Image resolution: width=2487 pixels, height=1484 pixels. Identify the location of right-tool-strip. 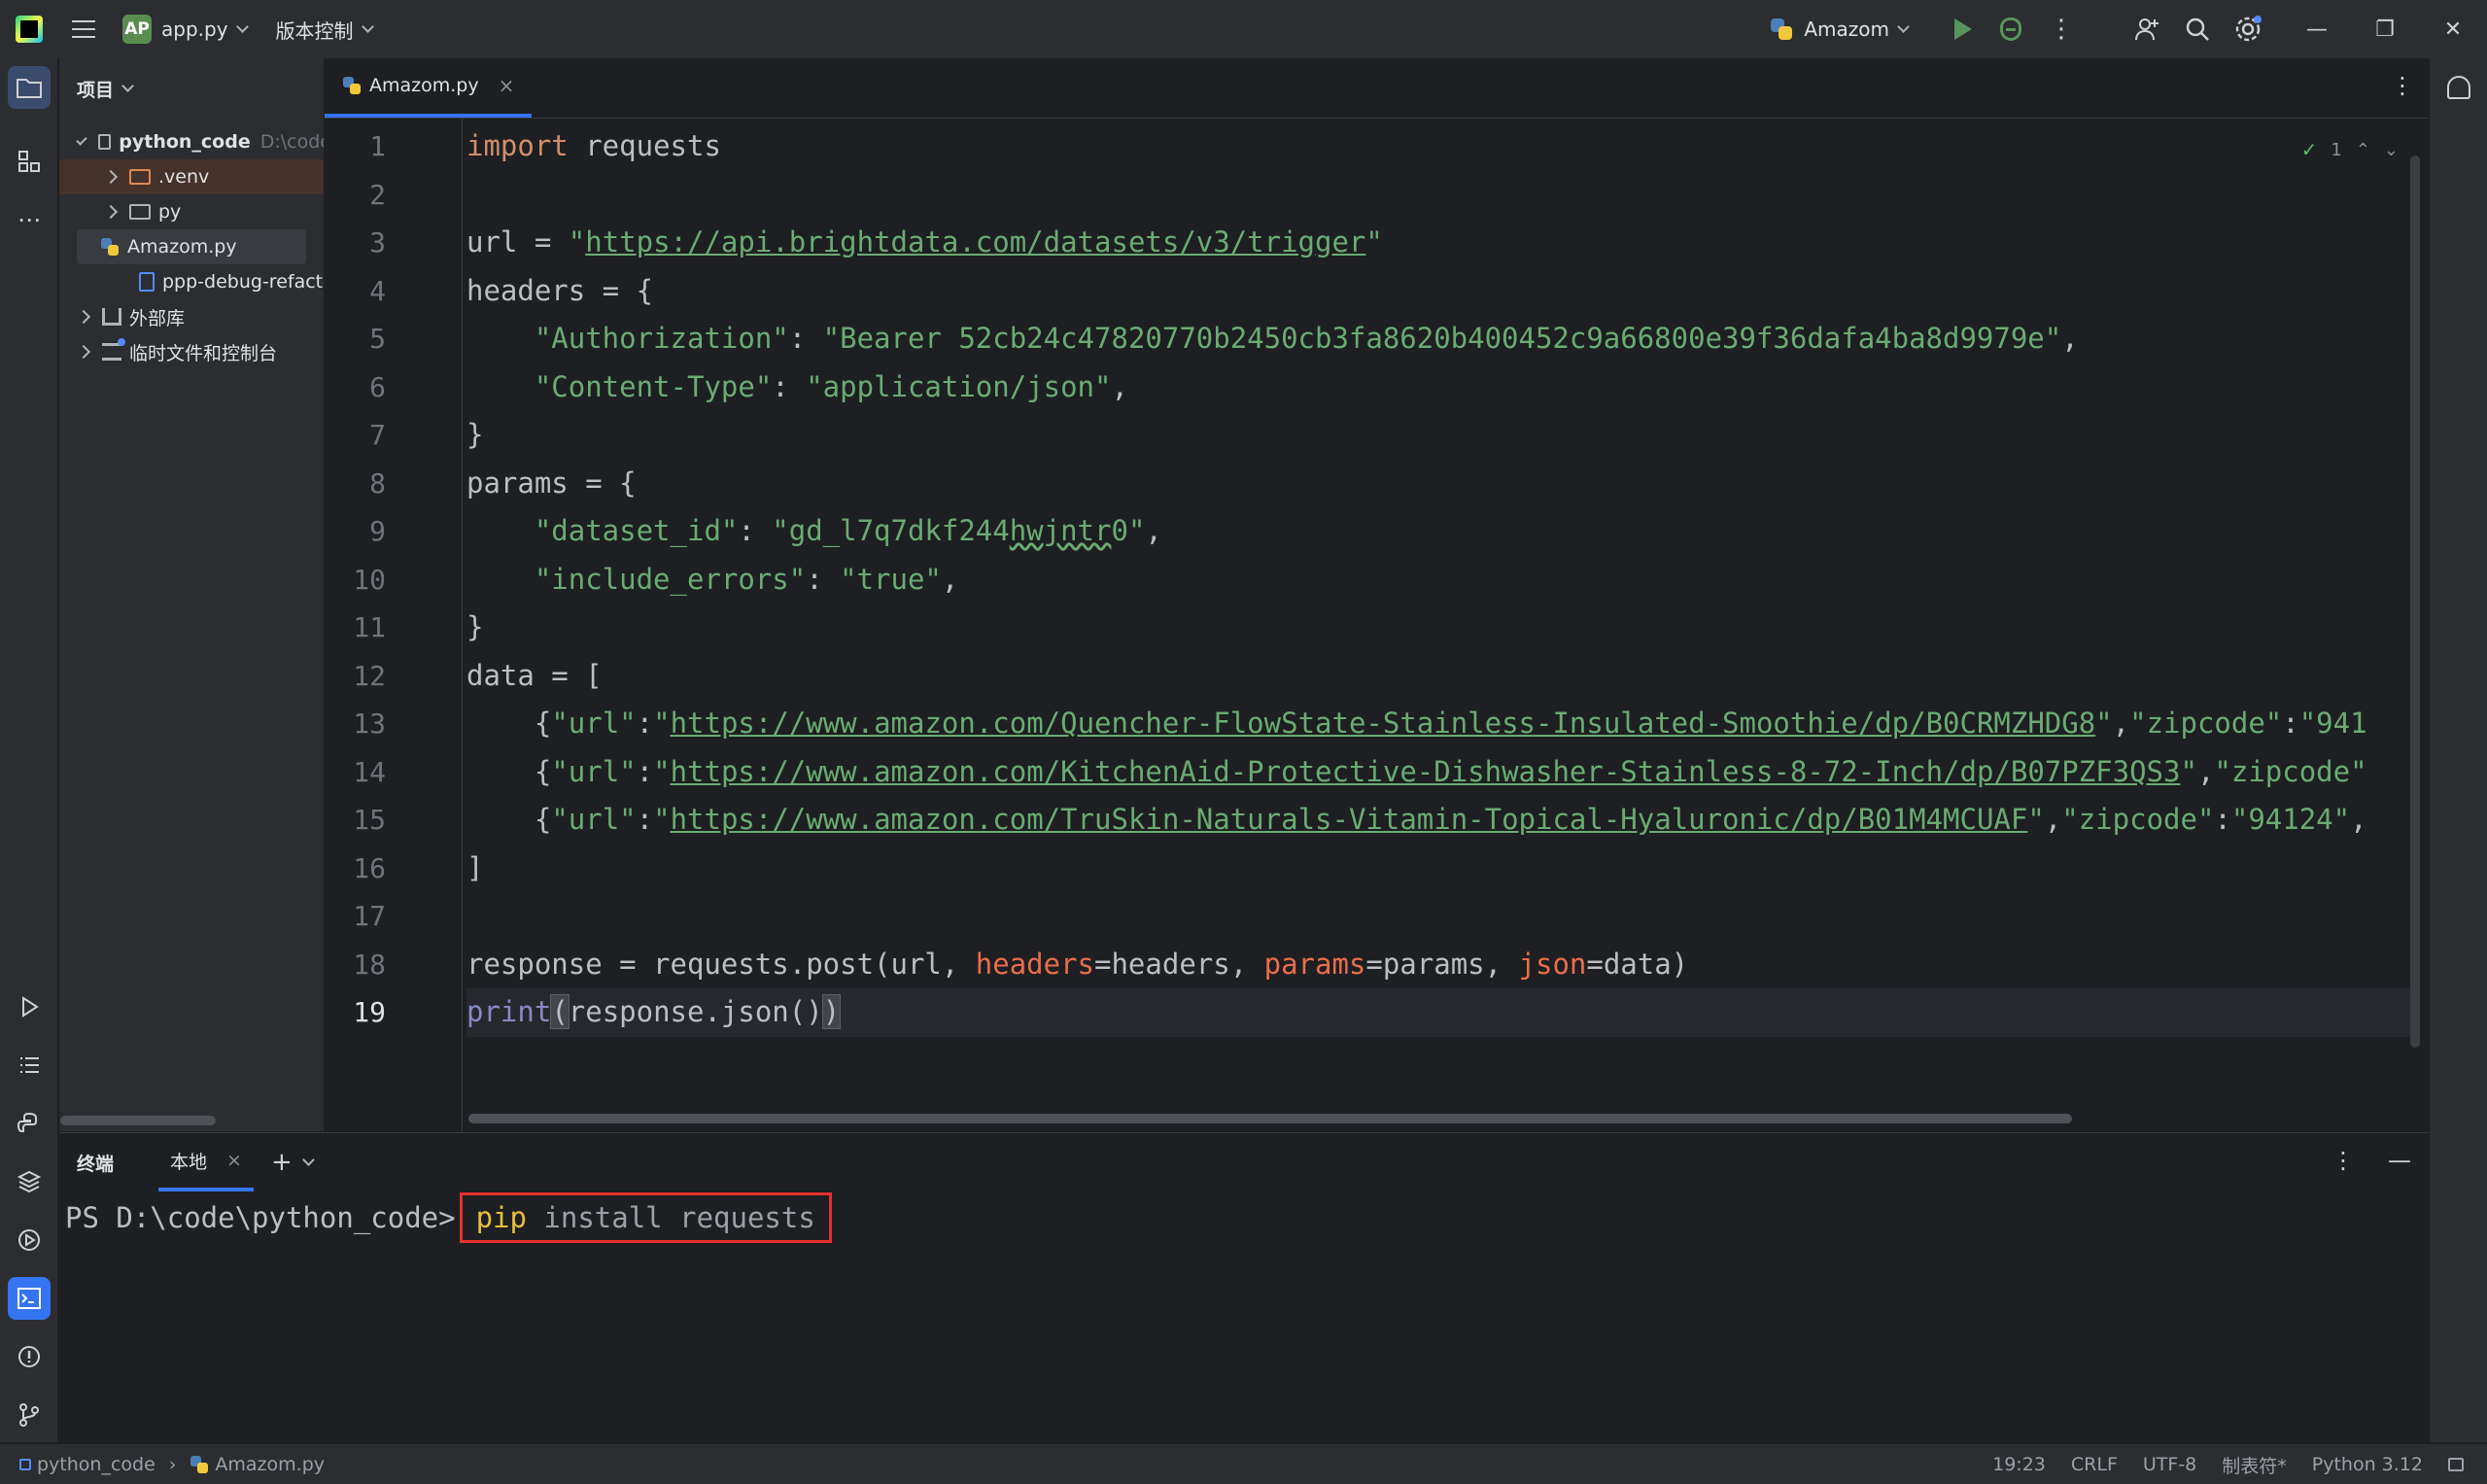
(2458, 750).